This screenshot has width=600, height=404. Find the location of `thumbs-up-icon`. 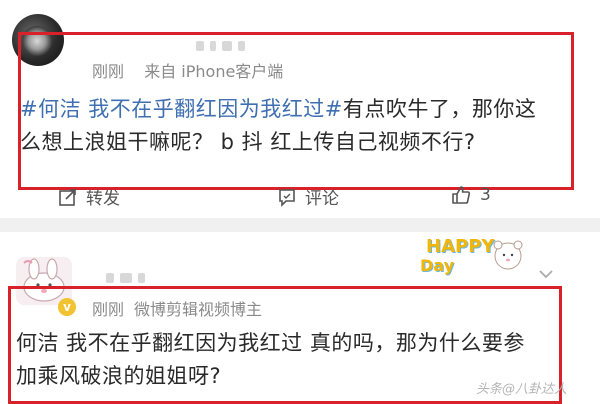

thumbs-up-icon is located at coordinates (461, 195).